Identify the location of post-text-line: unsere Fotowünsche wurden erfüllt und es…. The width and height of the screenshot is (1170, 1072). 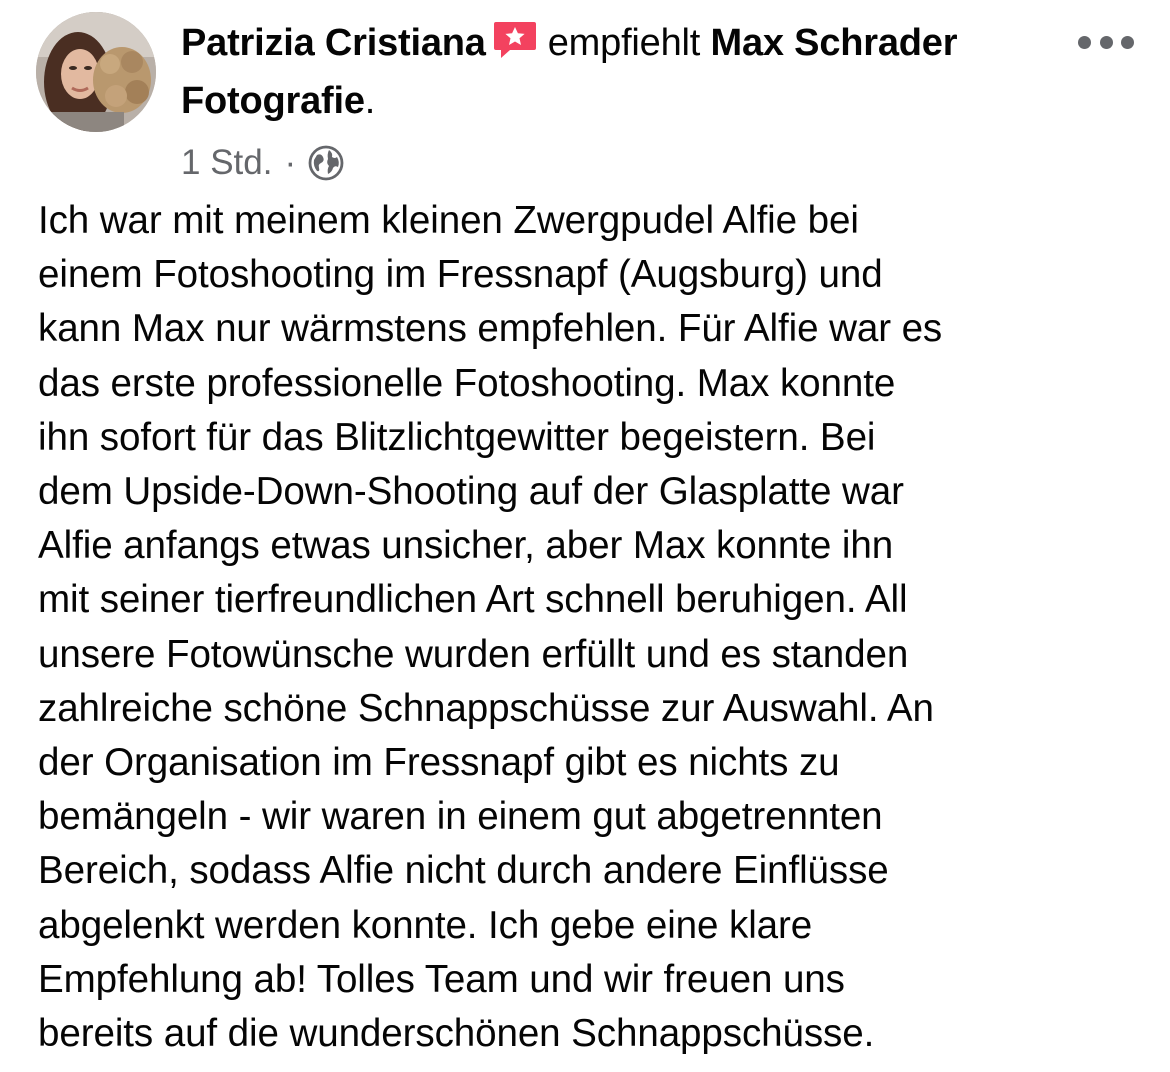
(473, 654).